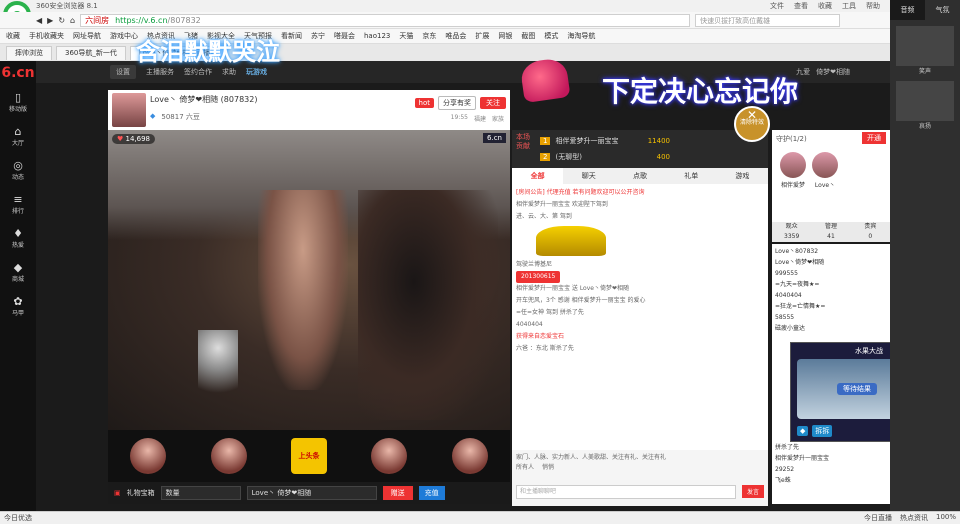 The height and width of the screenshot is (524, 960). I want to click on tab-2: 360导航_新一代, so click(91, 52).